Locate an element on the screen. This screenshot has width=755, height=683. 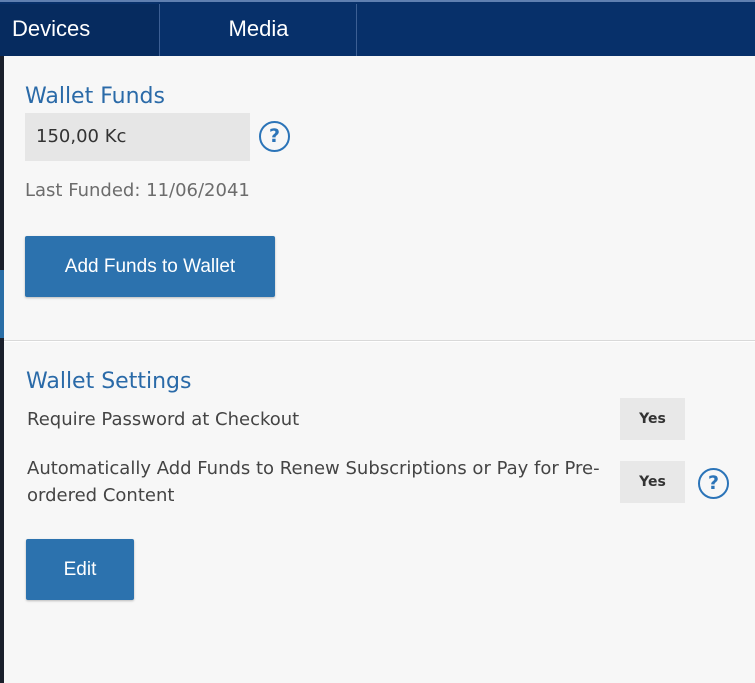
wallet-settings-title: Wallet Settings is located at coordinates (109, 381).